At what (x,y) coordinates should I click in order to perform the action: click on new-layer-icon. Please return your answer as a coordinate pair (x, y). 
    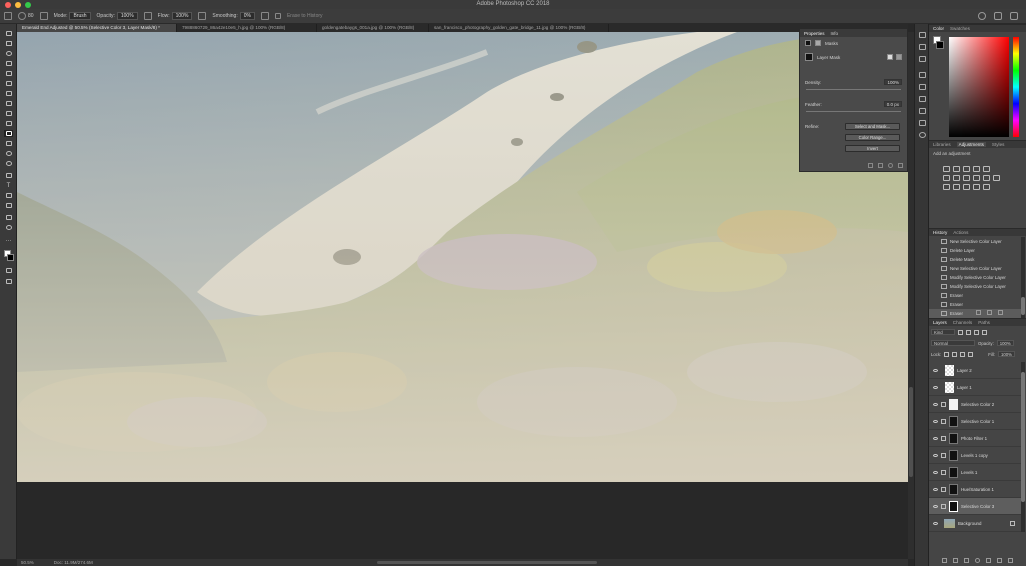
    Looking at the image, I should click on (999, 560).